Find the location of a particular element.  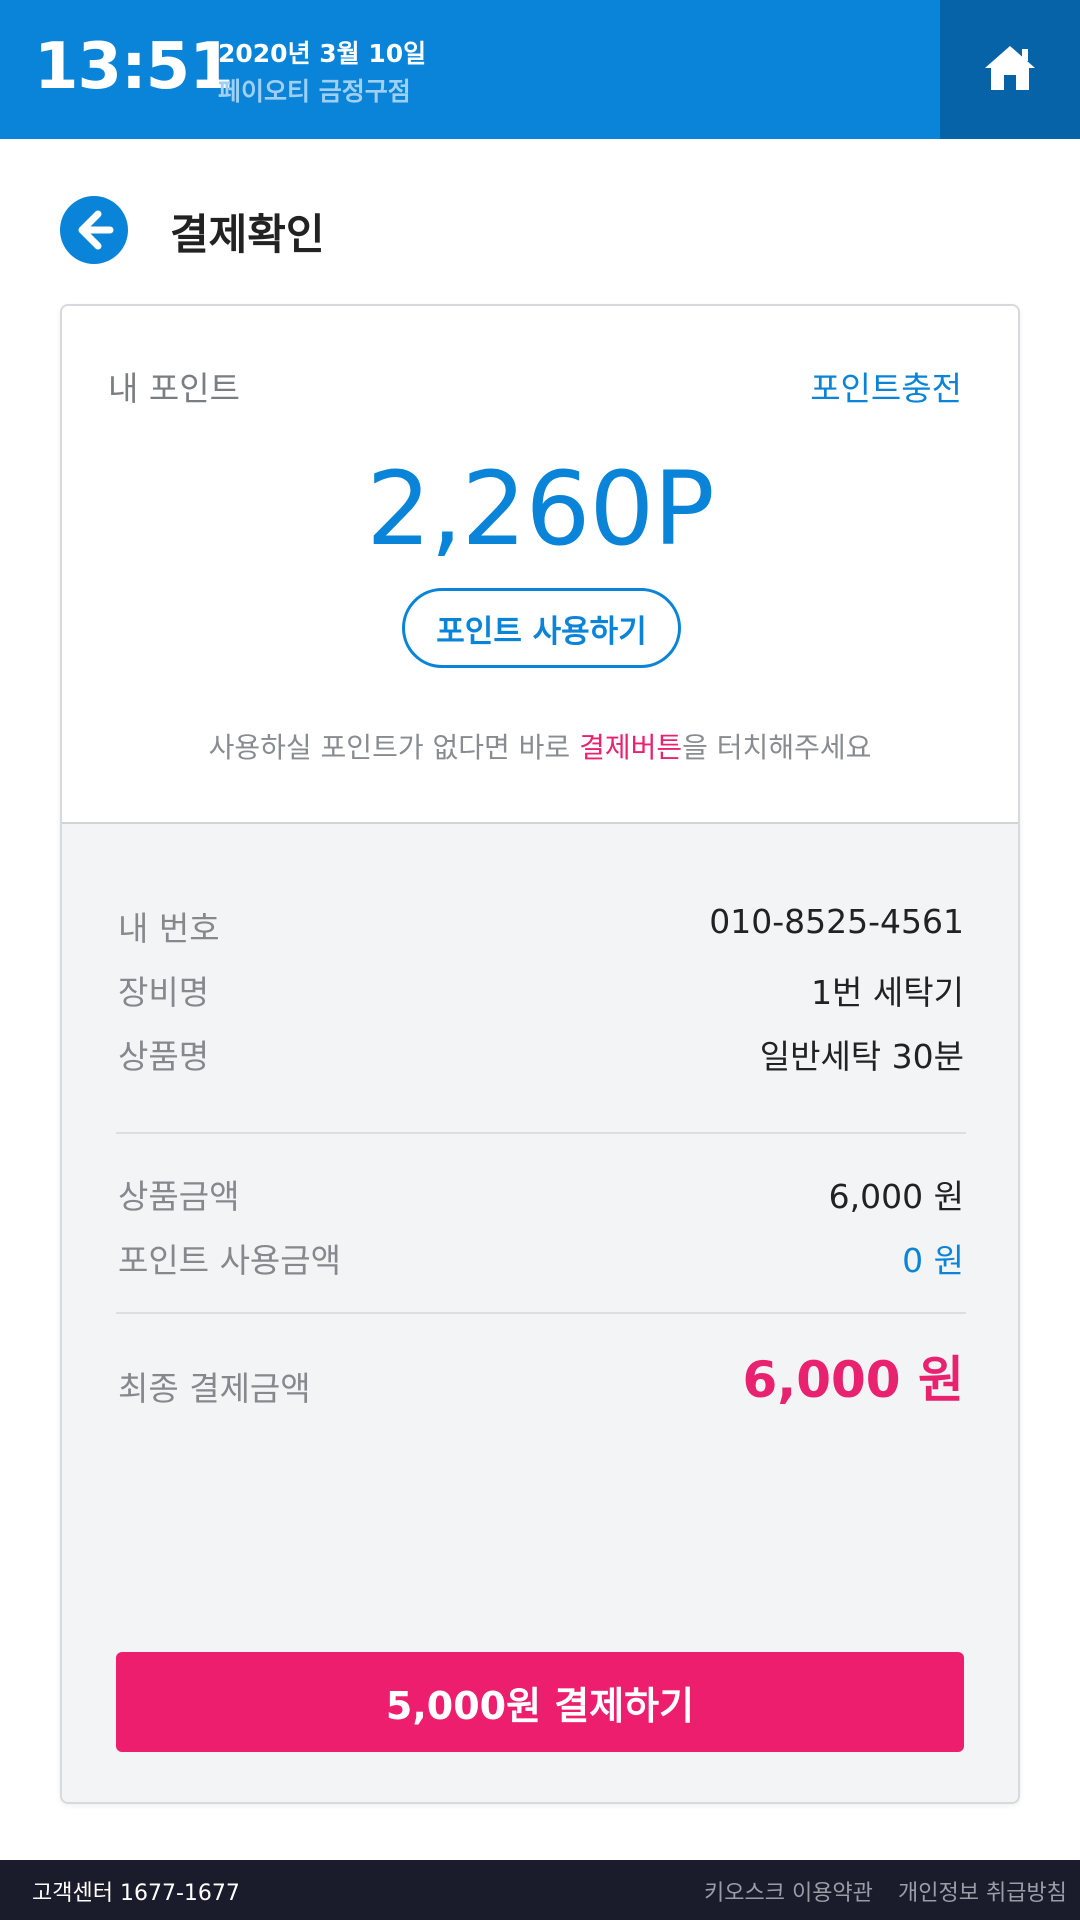

back-button is located at coordinates (94, 230).